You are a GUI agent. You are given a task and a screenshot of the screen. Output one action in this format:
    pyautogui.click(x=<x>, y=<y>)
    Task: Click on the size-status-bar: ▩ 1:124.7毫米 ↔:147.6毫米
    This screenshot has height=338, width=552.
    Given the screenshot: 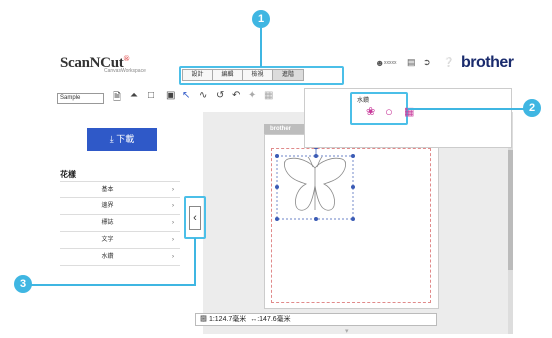 What is the action you would take?
    pyautogui.click(x=316, y=319)
    